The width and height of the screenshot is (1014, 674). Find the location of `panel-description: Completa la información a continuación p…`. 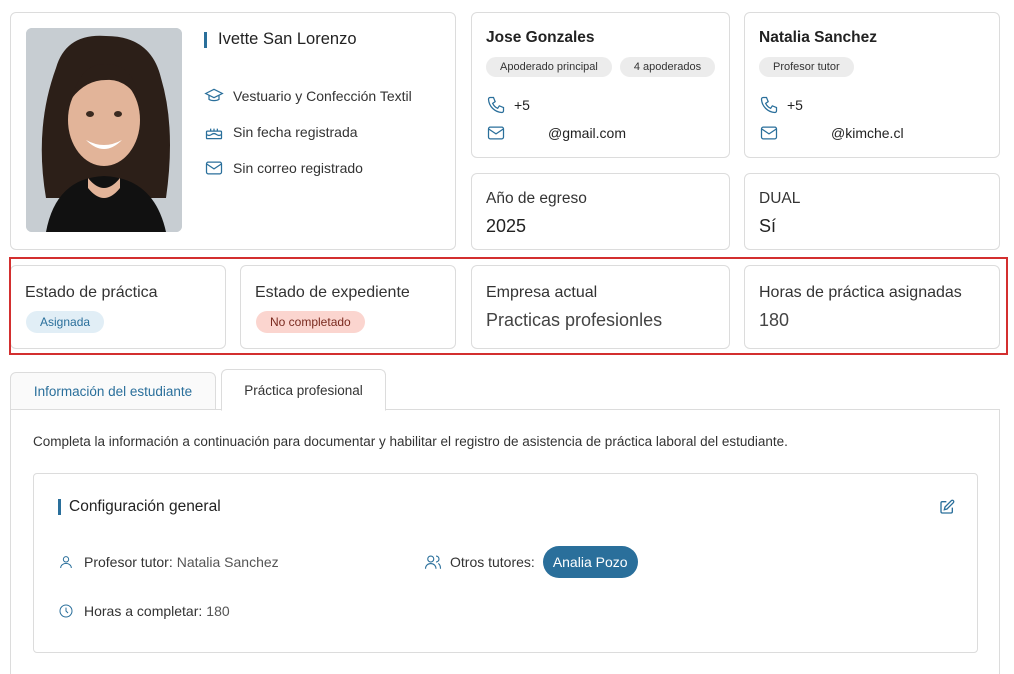

panel-description: Completa la información a continuación p… is located at coordinates (410, 441).